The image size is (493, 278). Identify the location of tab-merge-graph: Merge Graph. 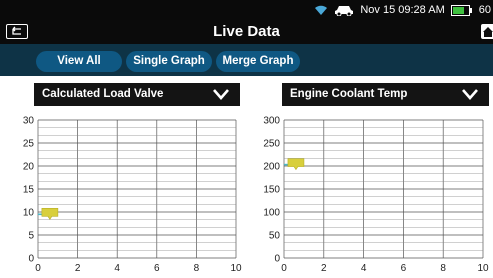
(258, 61).